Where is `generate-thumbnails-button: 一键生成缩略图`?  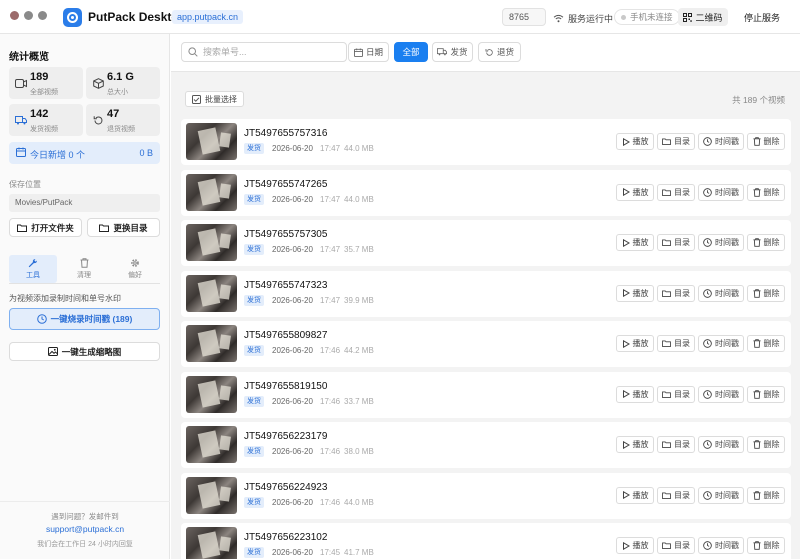
generate-thumbnails-button: 一键生成缩略图 is located at coordinates (84, 351).